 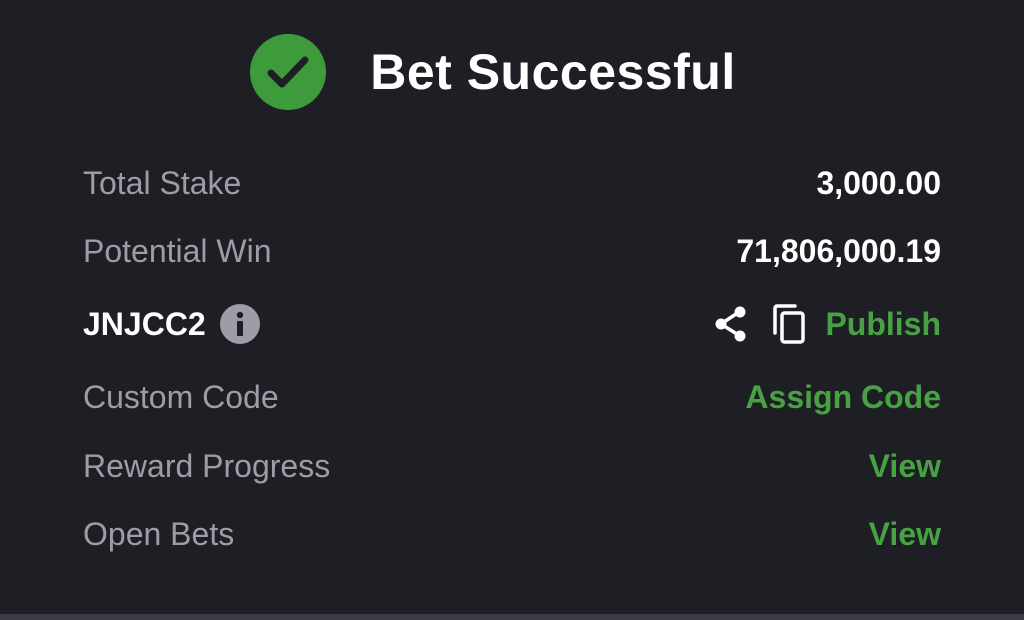 What do you see at coordinates (905, 466) in the screenshot?
I see `reward-progress-view-button: View` at bounding box center [905, 466].